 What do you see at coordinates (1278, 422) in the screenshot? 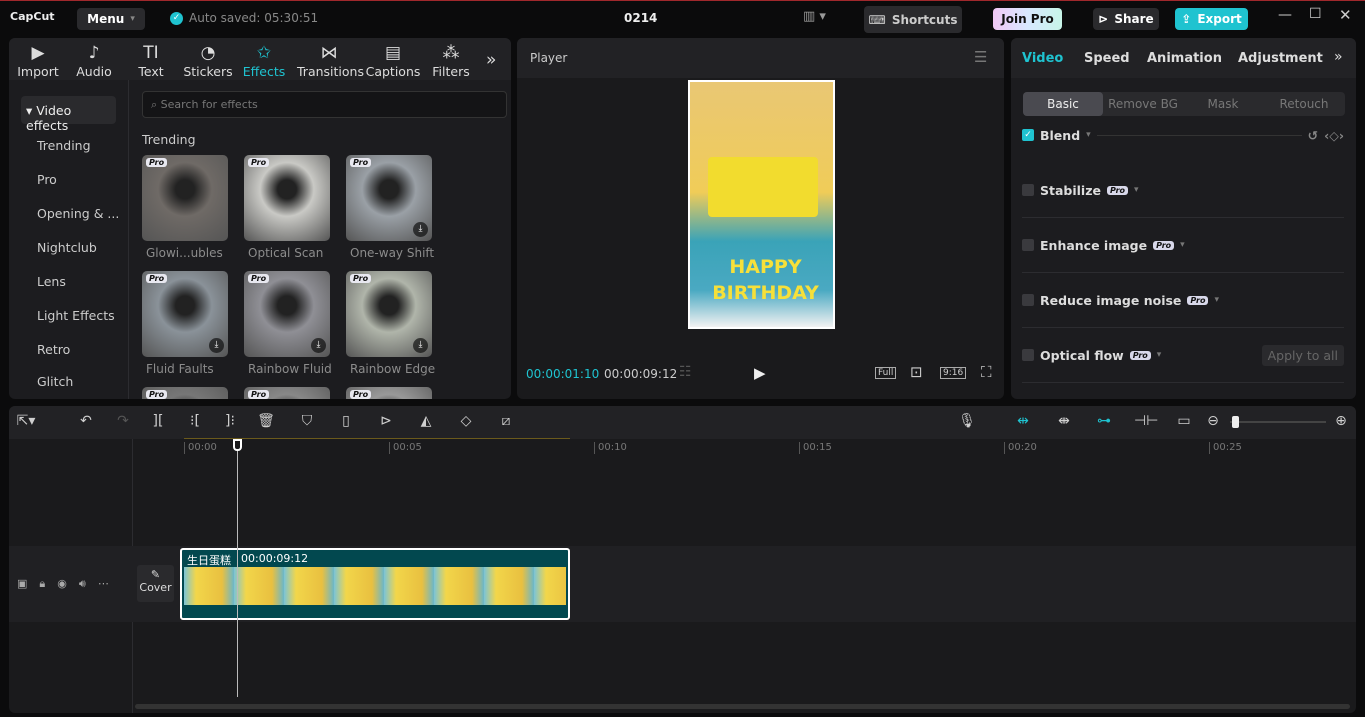
I see `zoom-slider` at bounding box center [1278, 422].